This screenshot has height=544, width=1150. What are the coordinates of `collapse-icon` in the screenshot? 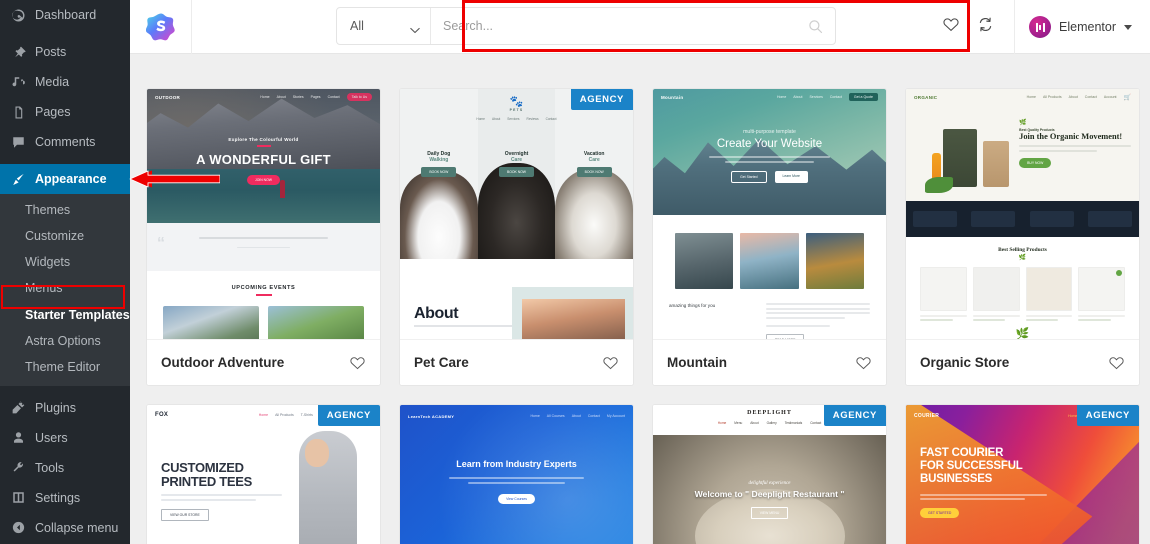 It's located at (18, 528).